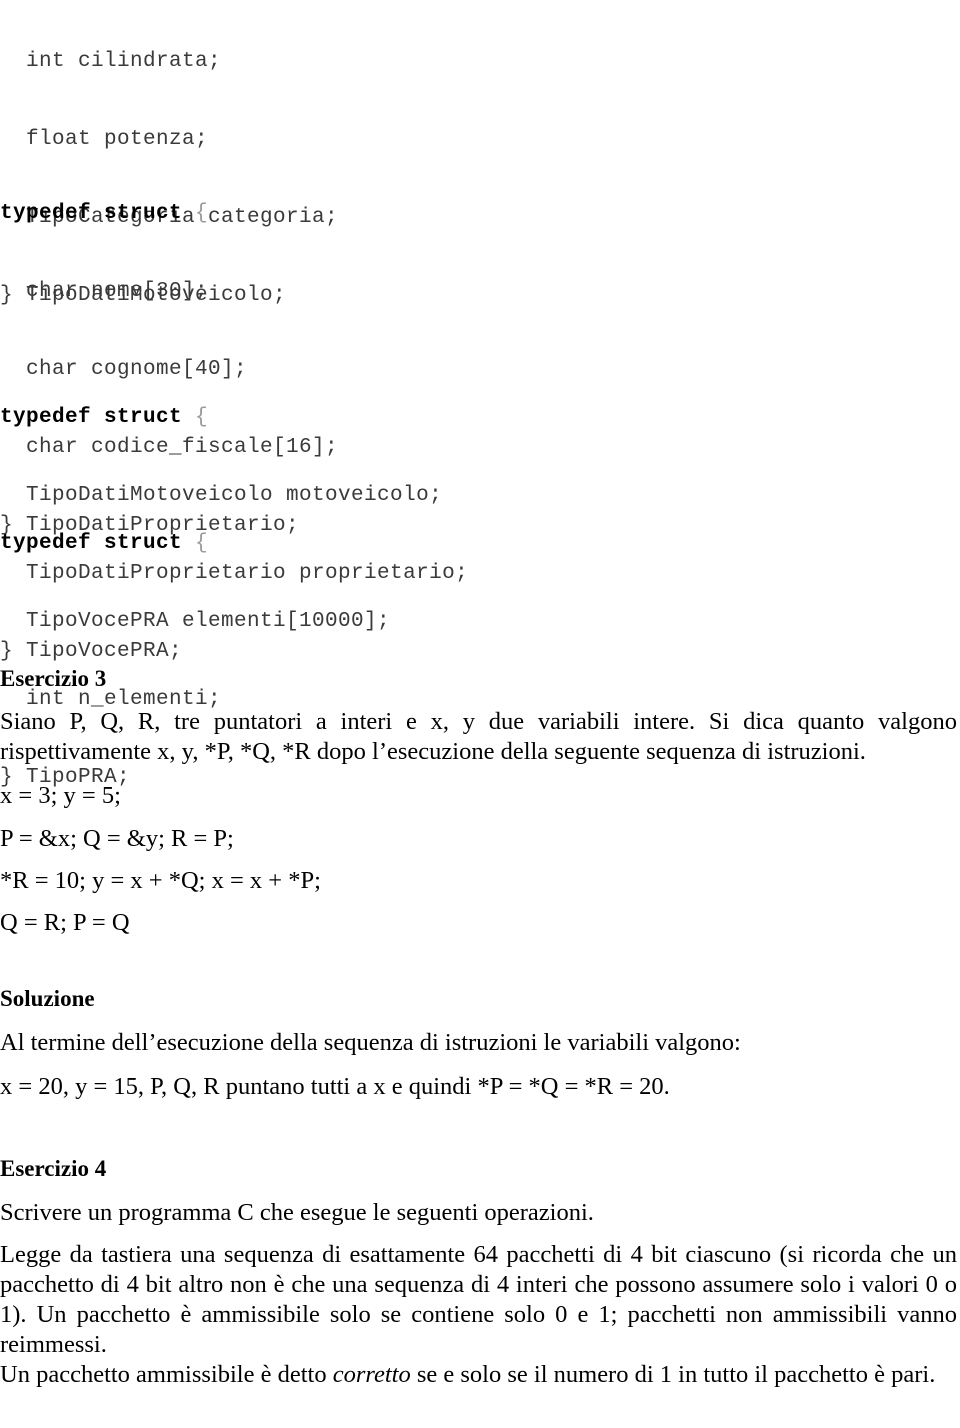 Image resolution: width=960 pixels, height=1428 pixels. I want to click on emphasis-corretto: corretto, so click(371, 1374).